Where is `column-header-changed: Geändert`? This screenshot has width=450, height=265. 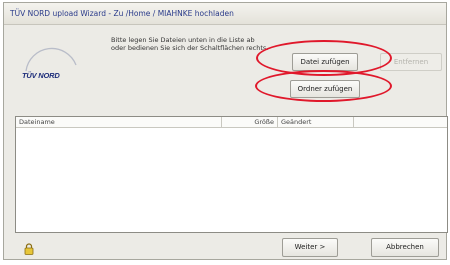
column-header-changed: Geändert is located at coordinates (316, 122).